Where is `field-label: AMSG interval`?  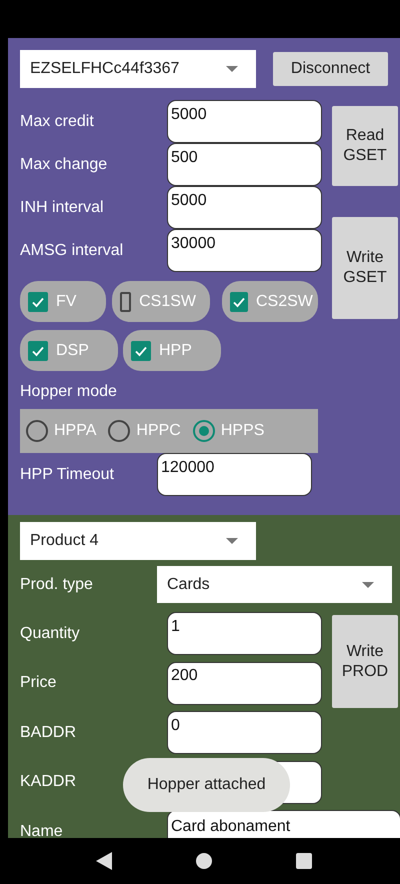
field-label: AMSG interval is located at coordinates (72, 251).